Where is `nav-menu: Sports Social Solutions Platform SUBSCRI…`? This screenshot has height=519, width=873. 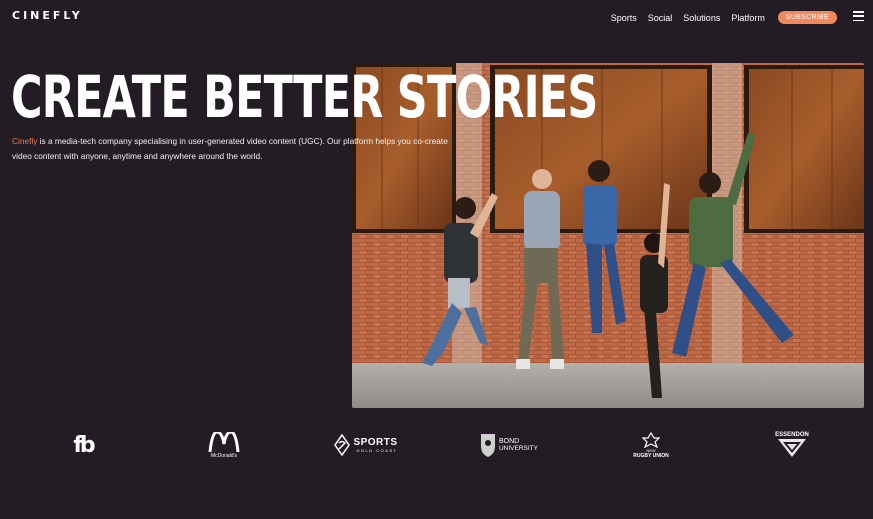 nav-menu: Sports Social Solutions Platform SUBSCRI… is located at coordinates (724, 17).